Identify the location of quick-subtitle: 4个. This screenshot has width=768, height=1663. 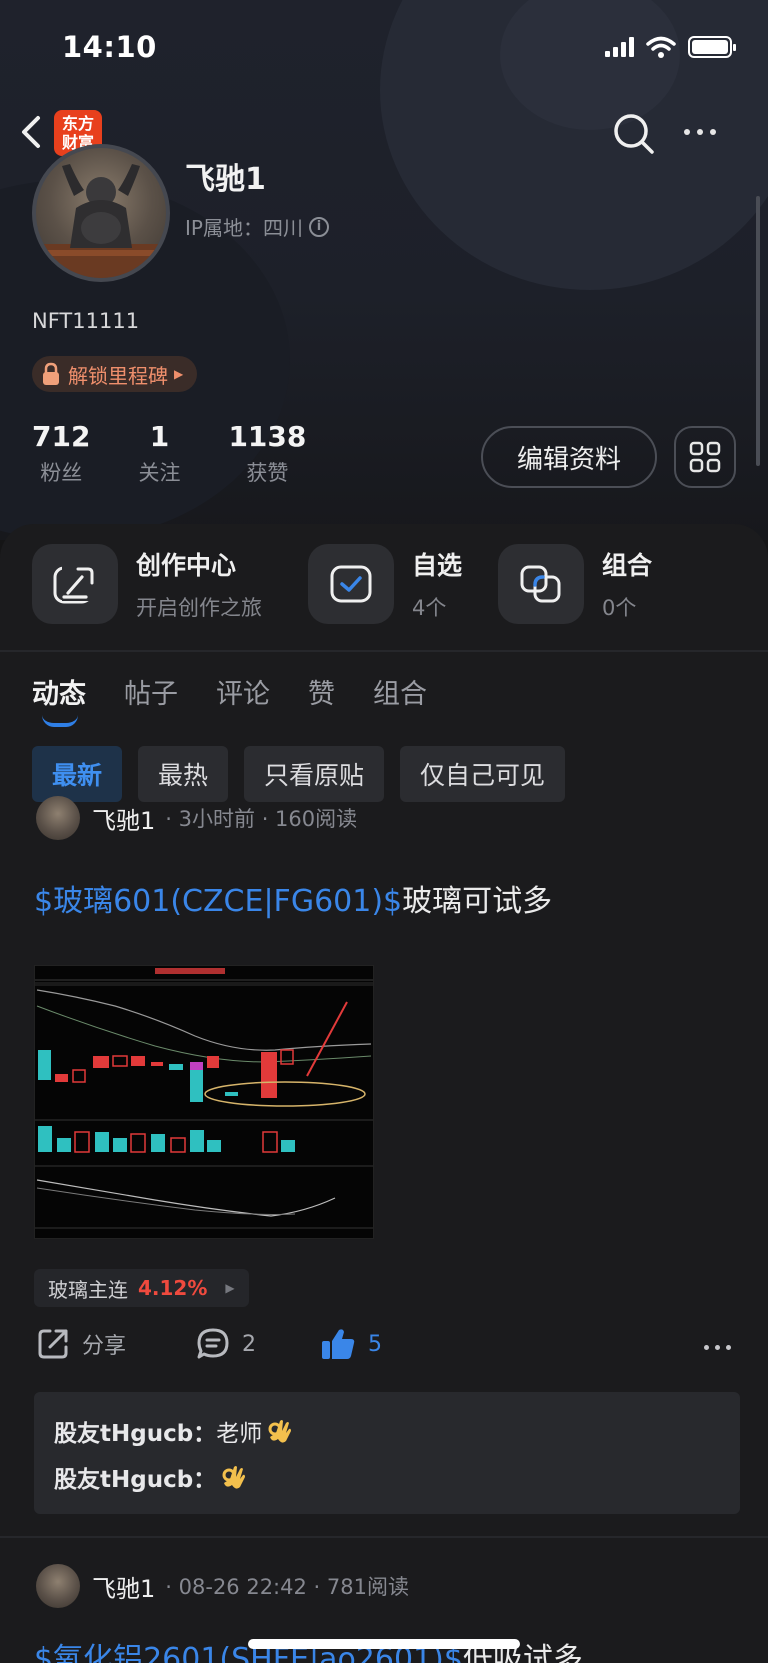
(429, 608).